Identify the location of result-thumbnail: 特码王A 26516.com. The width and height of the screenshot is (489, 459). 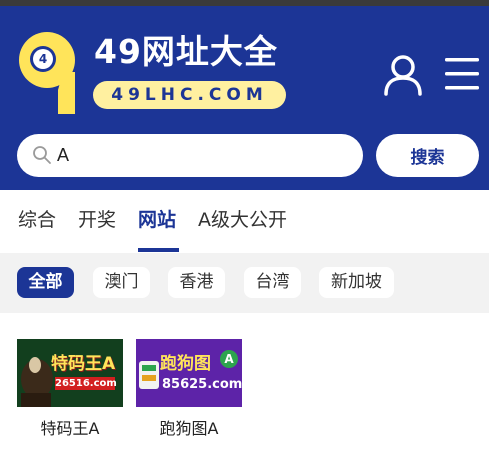
(70, 373).